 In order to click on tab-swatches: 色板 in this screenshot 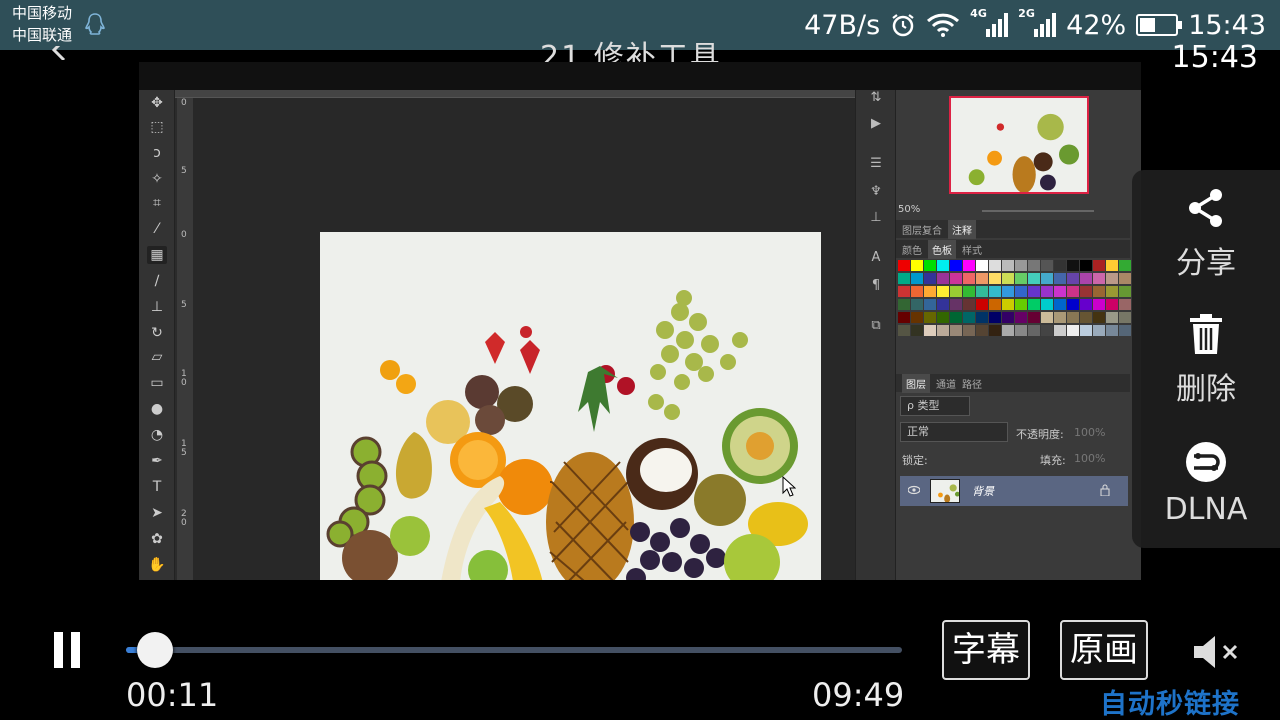, I will do `click(942, 249)`.